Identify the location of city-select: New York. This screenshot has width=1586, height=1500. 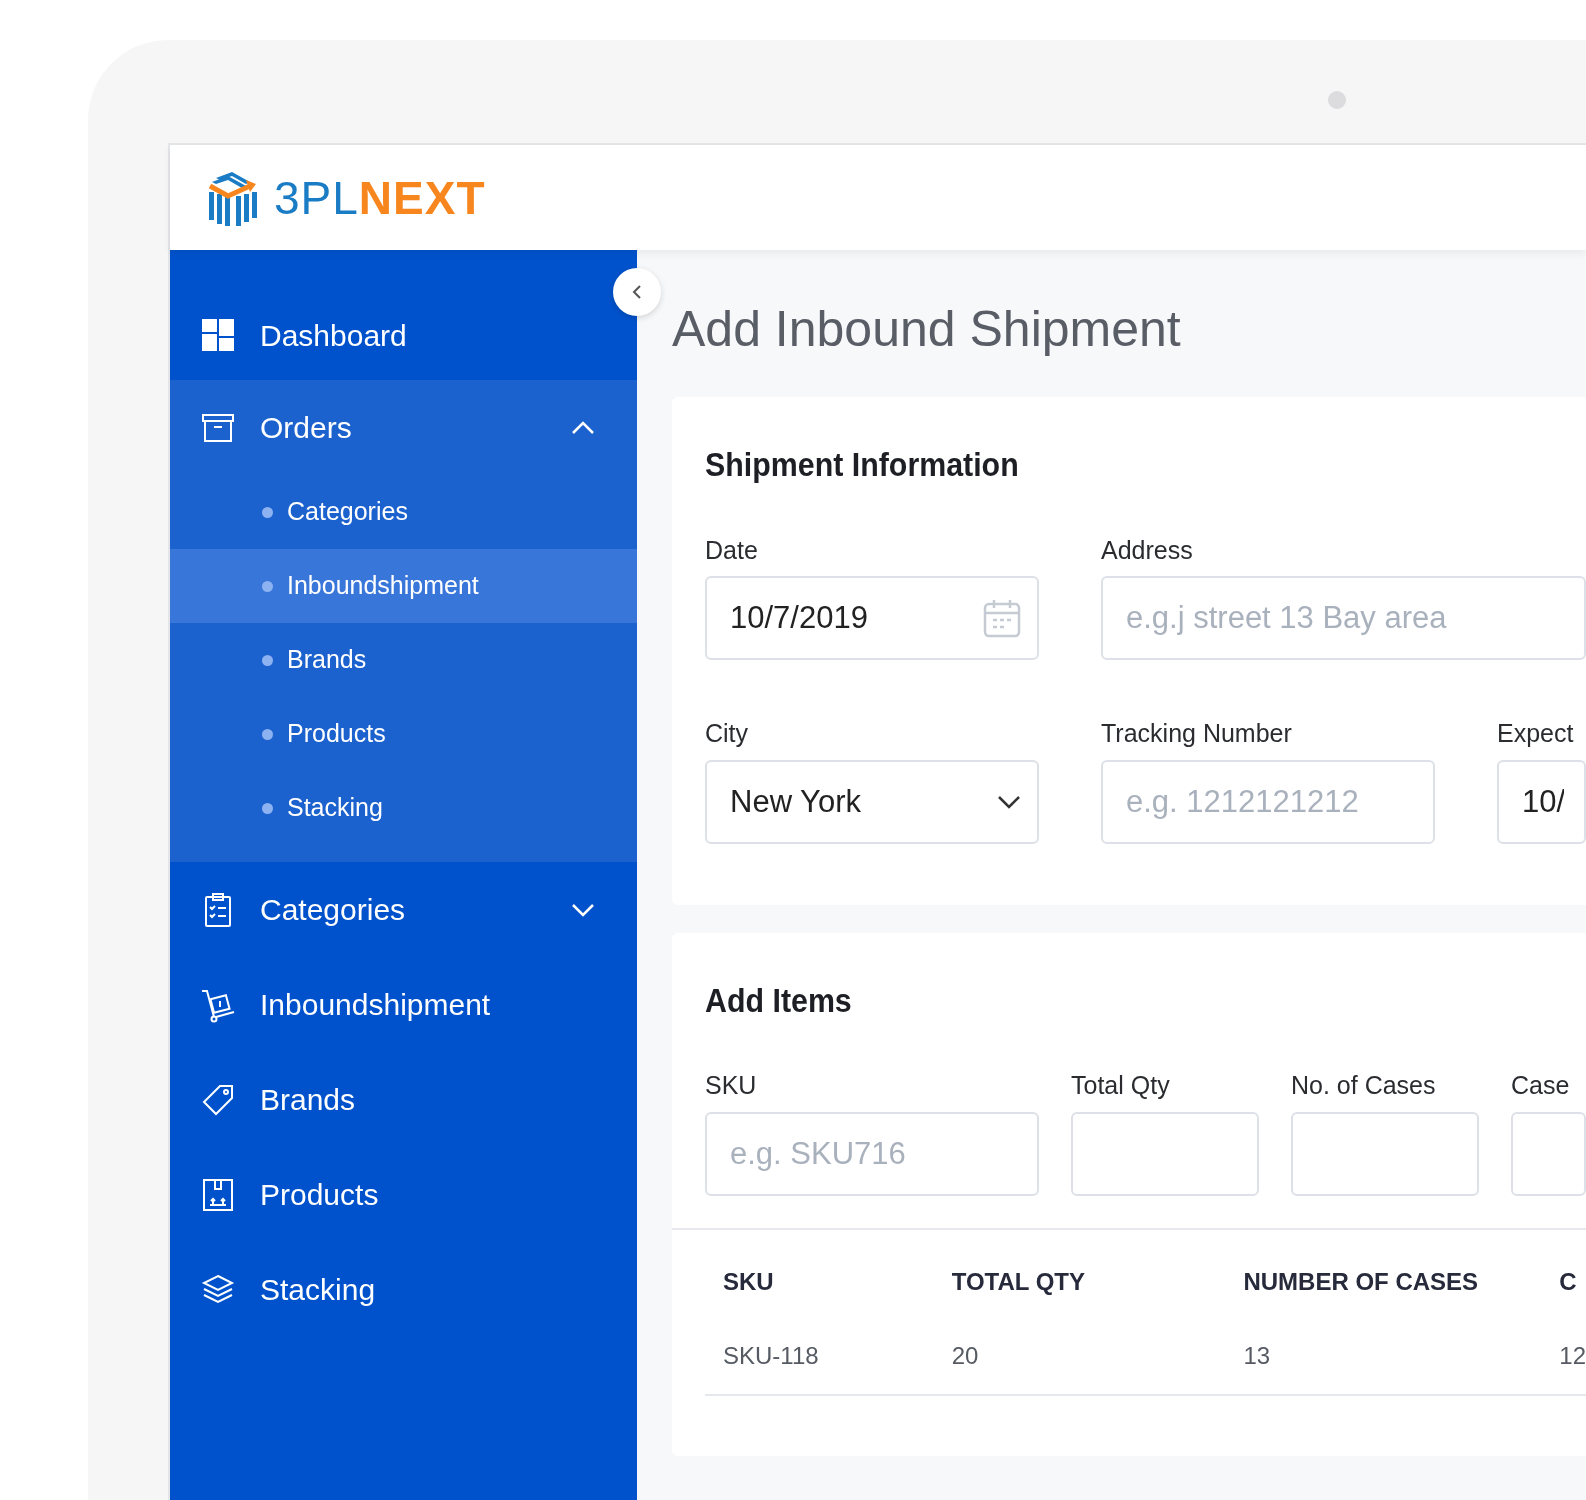
(872, 801).